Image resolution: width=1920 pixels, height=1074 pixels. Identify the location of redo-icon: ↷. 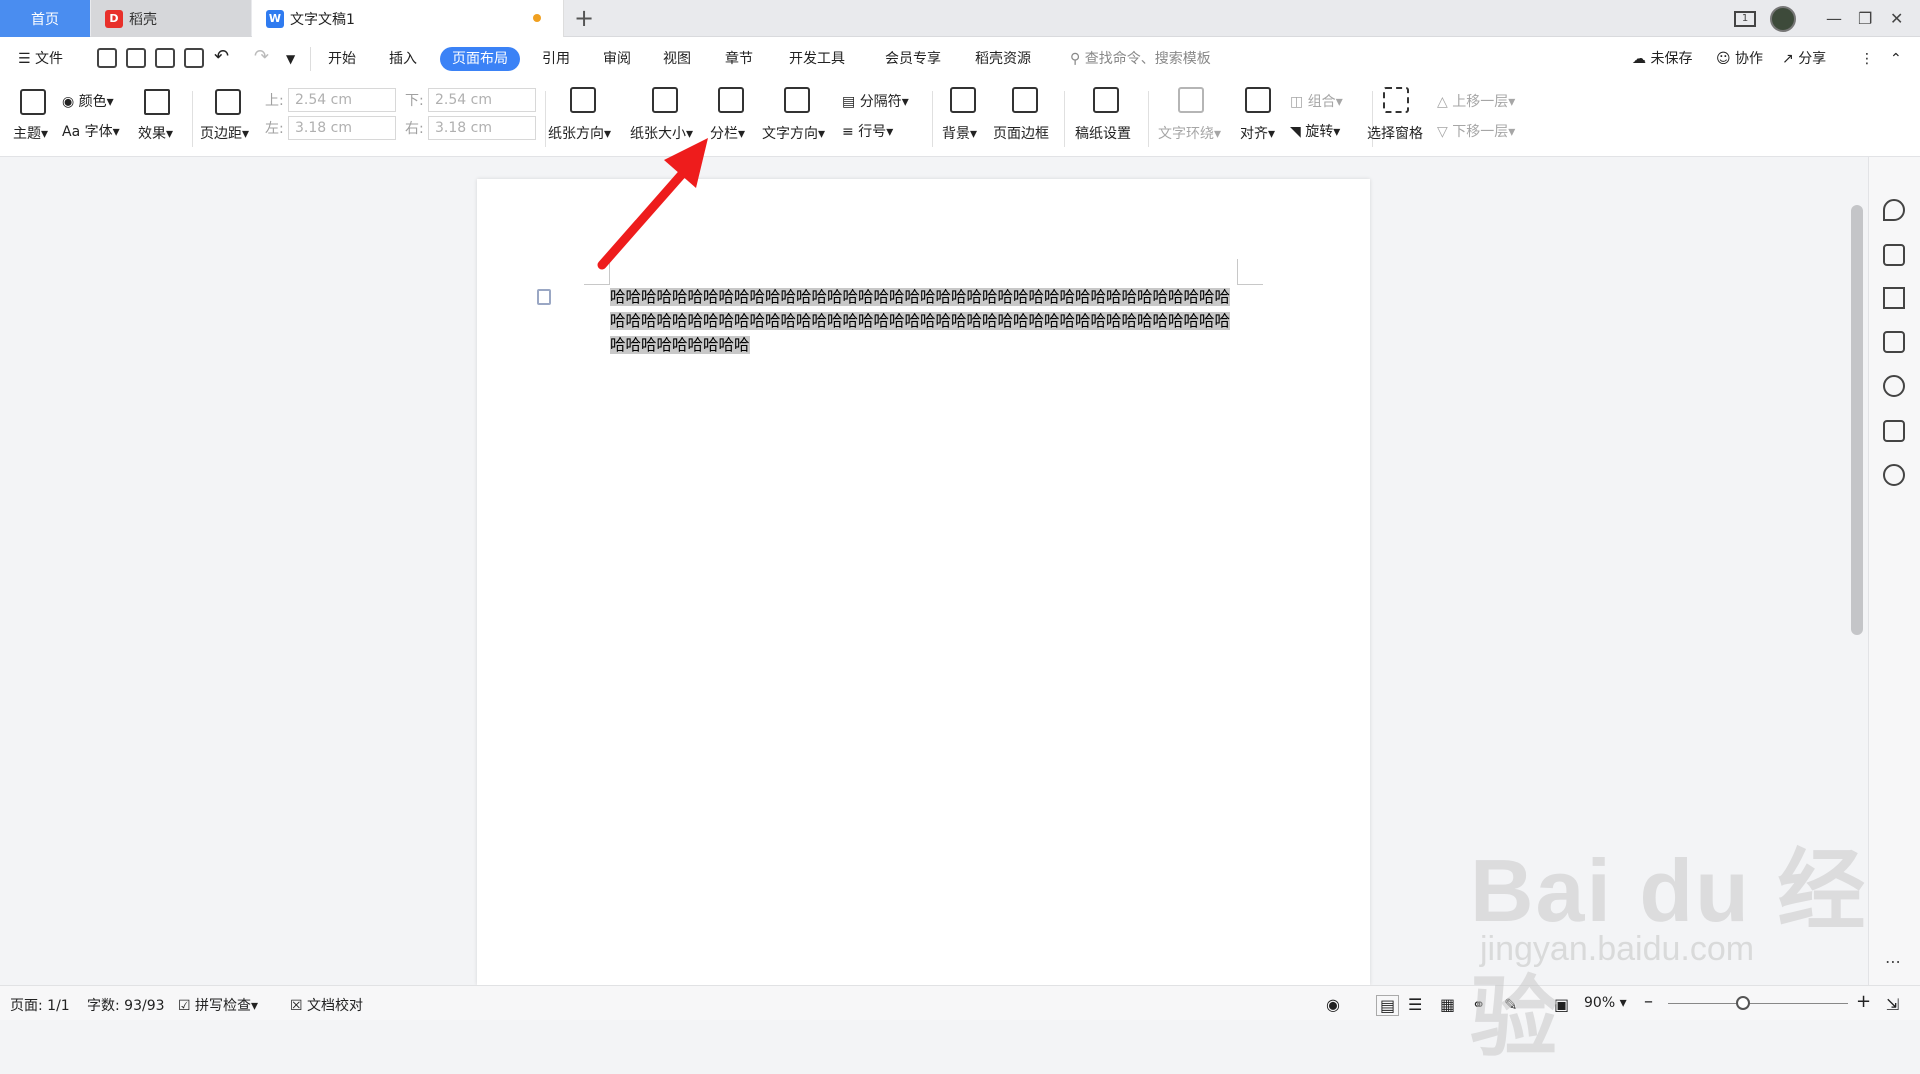
(261, 57).